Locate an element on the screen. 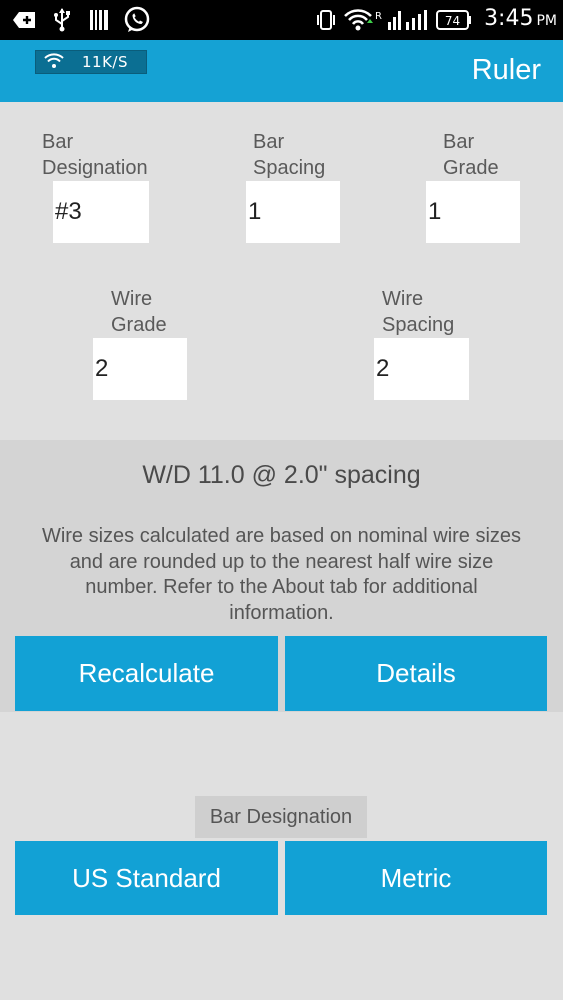 Image resolution: width=563 pixels, height=1000 pixels. bar-designation-label-line1: Bar is located at coordinates (58, 142).